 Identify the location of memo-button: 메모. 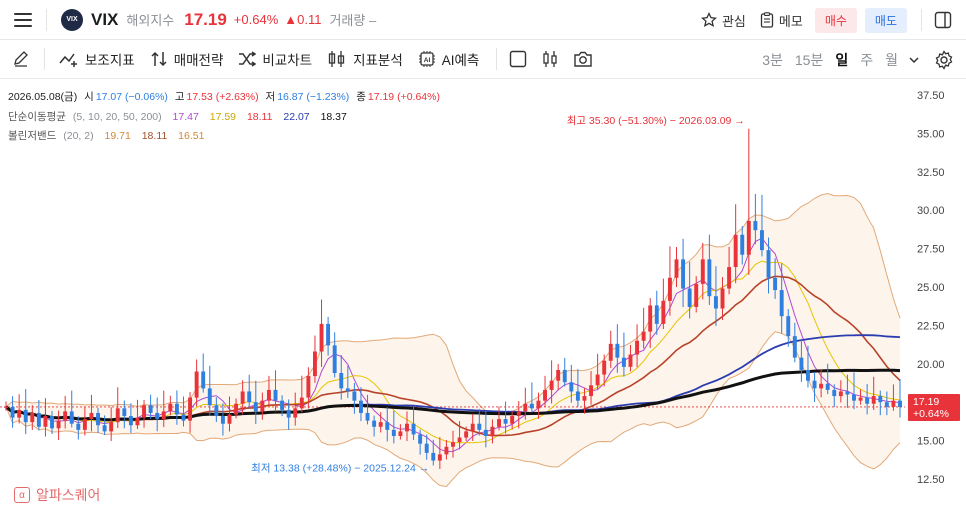
(781, 20).